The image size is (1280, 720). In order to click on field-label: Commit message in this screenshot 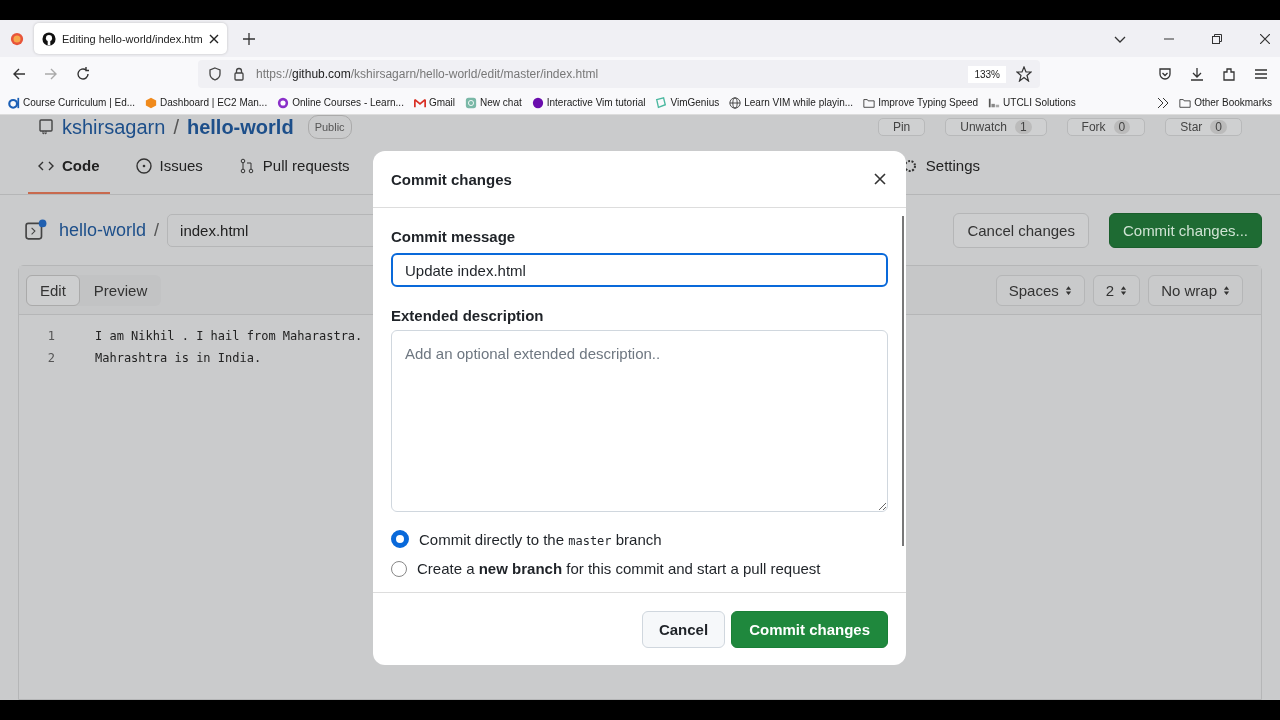, I will do `click(453, 236)`.